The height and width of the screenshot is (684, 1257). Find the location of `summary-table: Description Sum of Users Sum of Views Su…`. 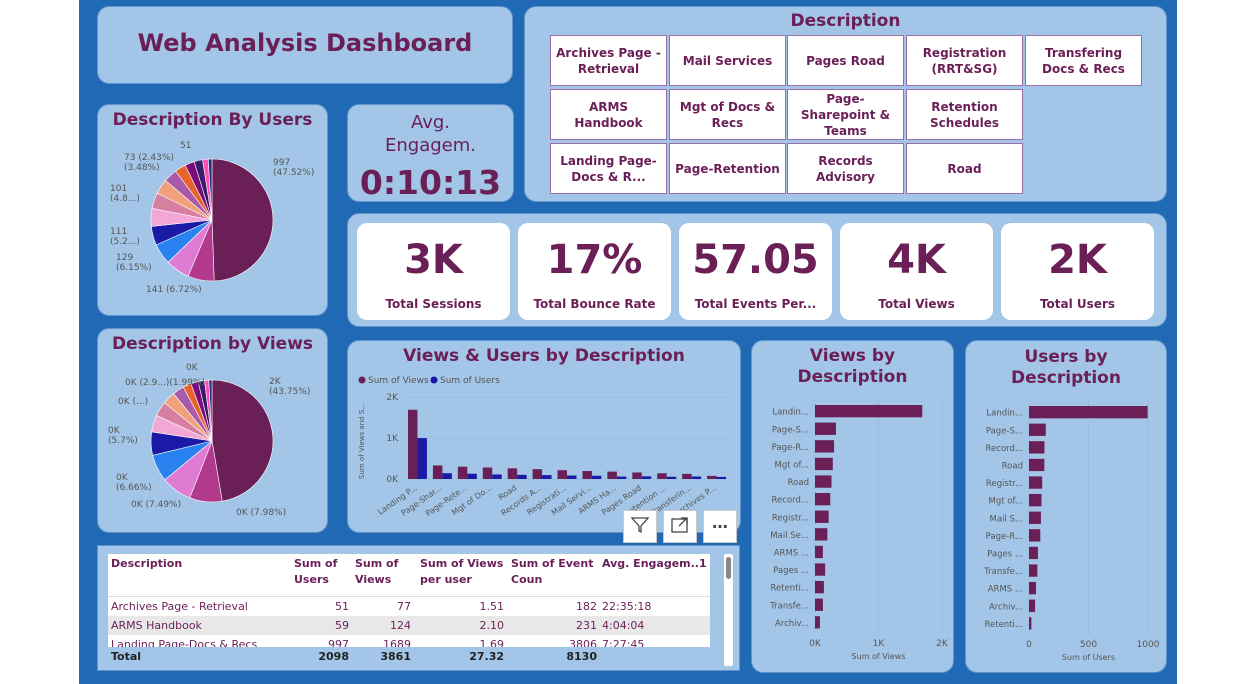

summary-table: Description Sum of Users Sum of Views Su… is located at coordinates (418, 608).